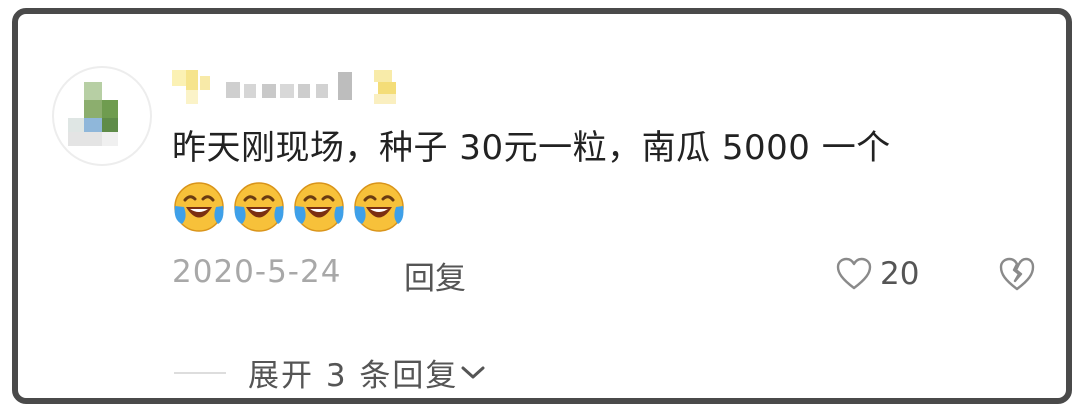 The image size is (1080, 414). Describe the element at coordinates (302, 85) in the screenshot. I see `username-censored` at that location.